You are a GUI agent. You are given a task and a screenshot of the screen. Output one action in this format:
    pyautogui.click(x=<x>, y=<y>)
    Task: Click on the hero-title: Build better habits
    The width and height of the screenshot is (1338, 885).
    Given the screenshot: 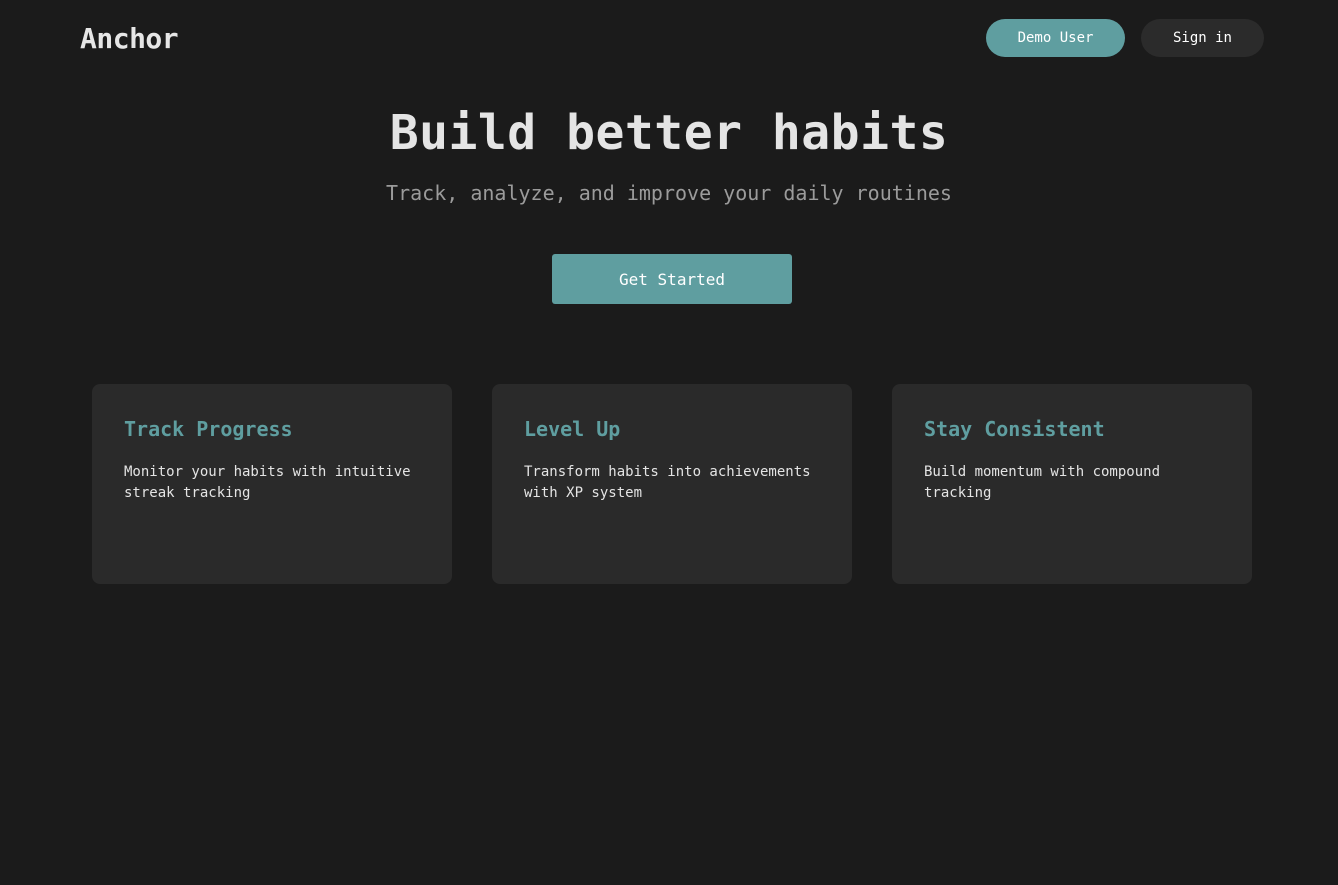 What is the action you would take?
    pyautogui.click(x=669, y=133)
    